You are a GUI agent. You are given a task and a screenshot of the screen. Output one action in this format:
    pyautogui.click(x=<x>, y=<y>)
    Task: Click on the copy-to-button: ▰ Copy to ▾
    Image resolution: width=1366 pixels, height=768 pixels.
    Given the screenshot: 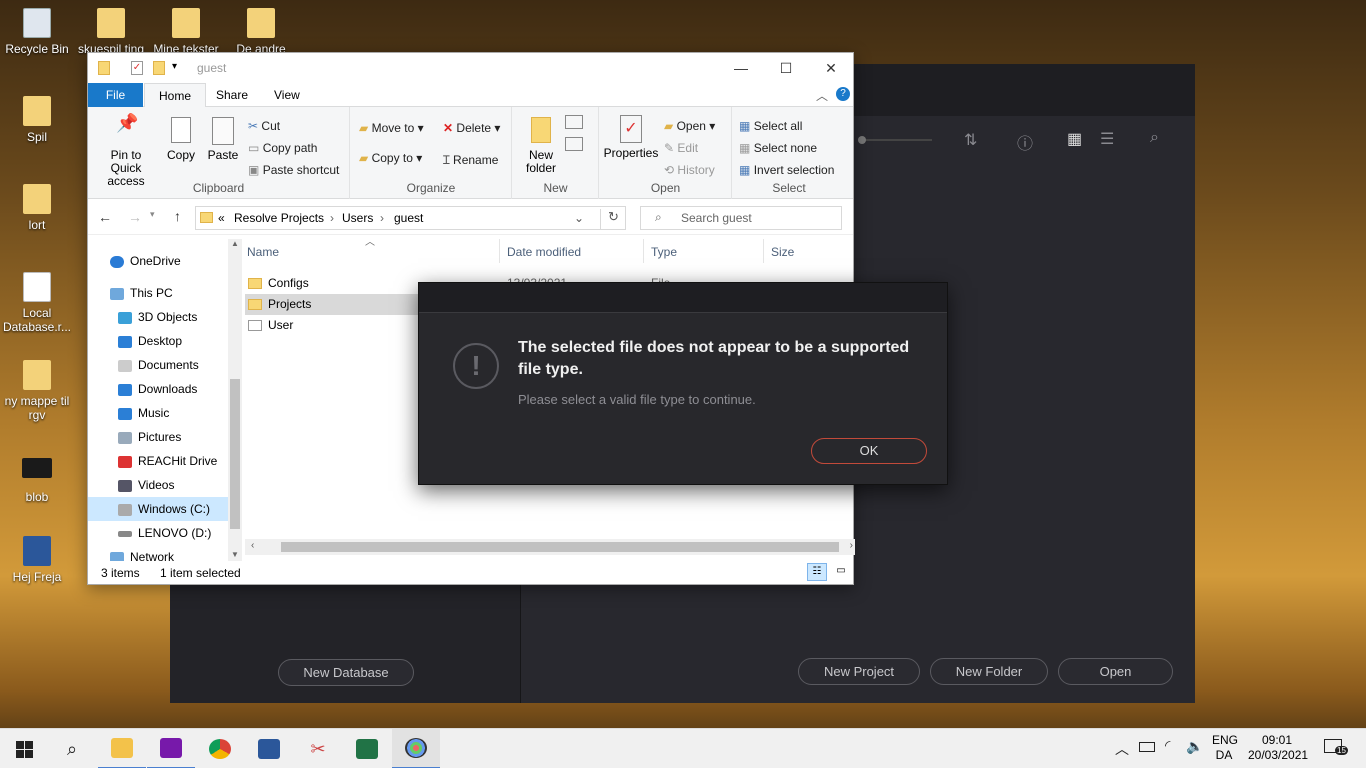 What is the action you would take?
    pyautogui.click(x=390, y=158)
    